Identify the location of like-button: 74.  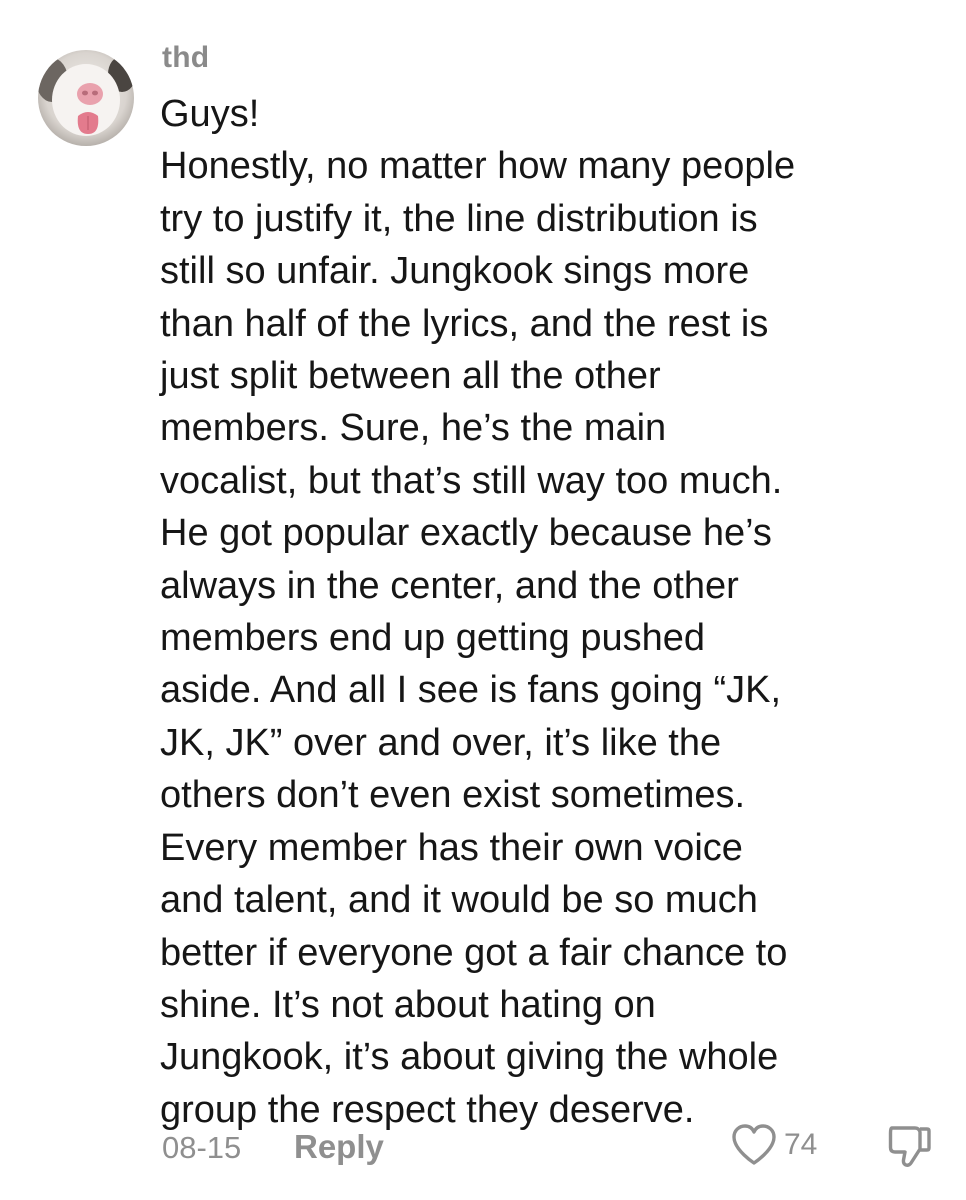
(773, 1145).